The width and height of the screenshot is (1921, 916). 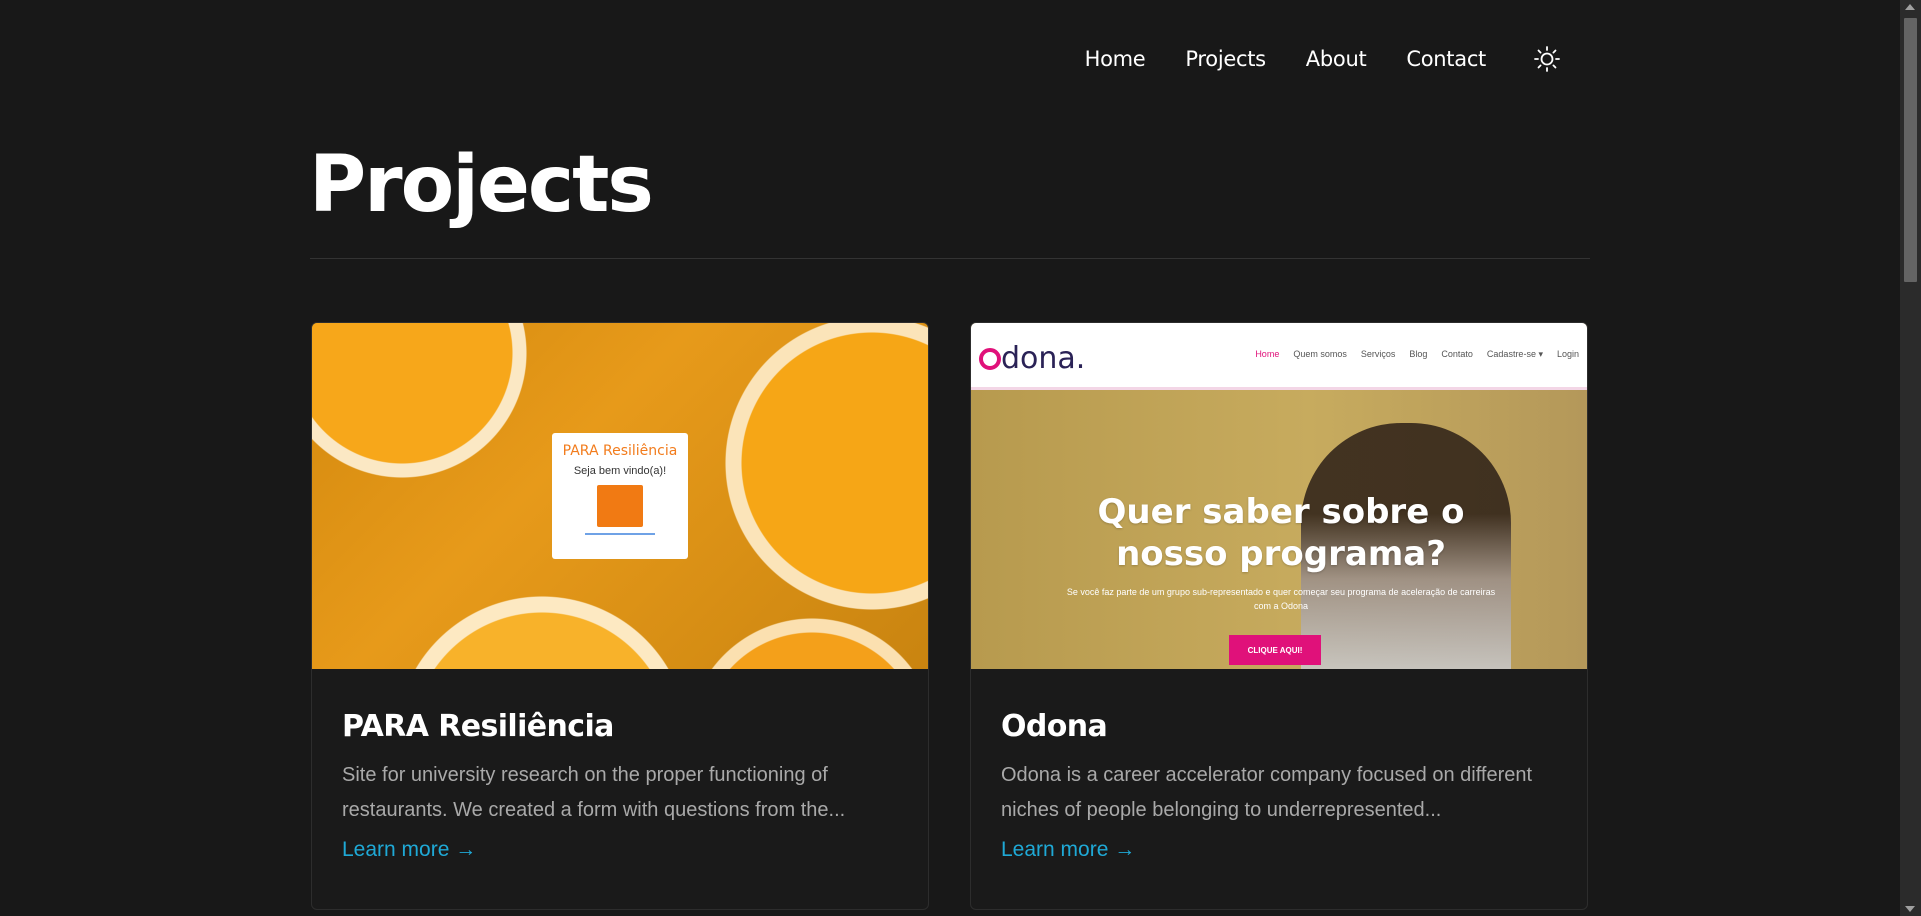 What do you see at coordinates (1225, 59) in the screenshot?
I see `nav-projects-link: Projects` at bounding box center [1225, 59].